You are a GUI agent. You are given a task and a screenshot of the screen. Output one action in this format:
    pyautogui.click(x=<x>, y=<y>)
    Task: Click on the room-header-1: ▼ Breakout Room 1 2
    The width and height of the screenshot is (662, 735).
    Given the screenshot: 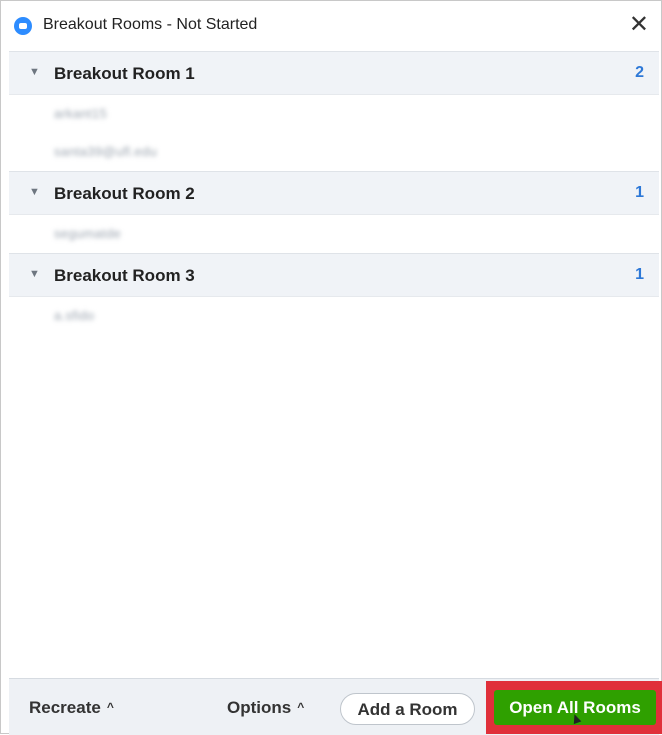 What is the action you would take?
    pyautogui.click(x=334, y=73)
    